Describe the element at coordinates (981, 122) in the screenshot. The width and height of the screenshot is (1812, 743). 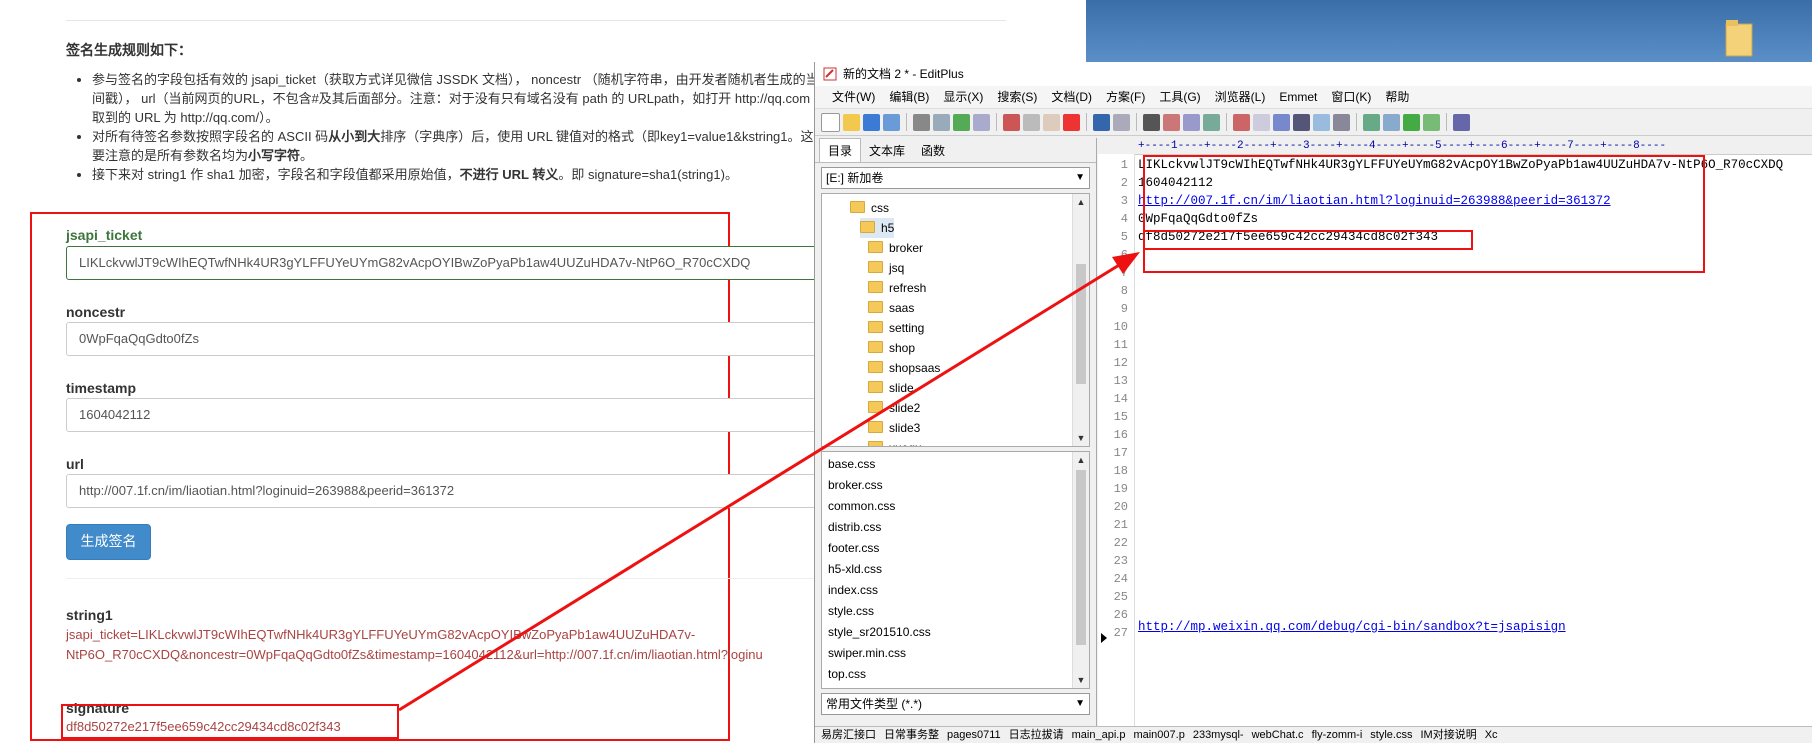
I see `browser-preview-icon` at that location.